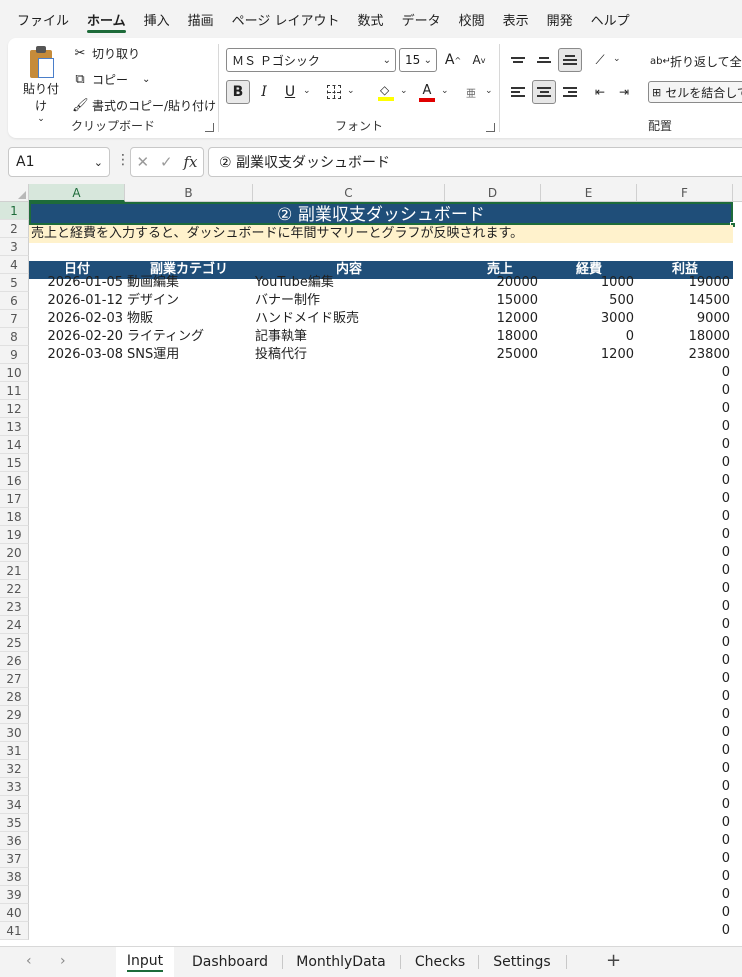  What do you see at coordinates (570, 60) in the screenshot?
I see `align-bottom-button` at bounding box center [570, 60].